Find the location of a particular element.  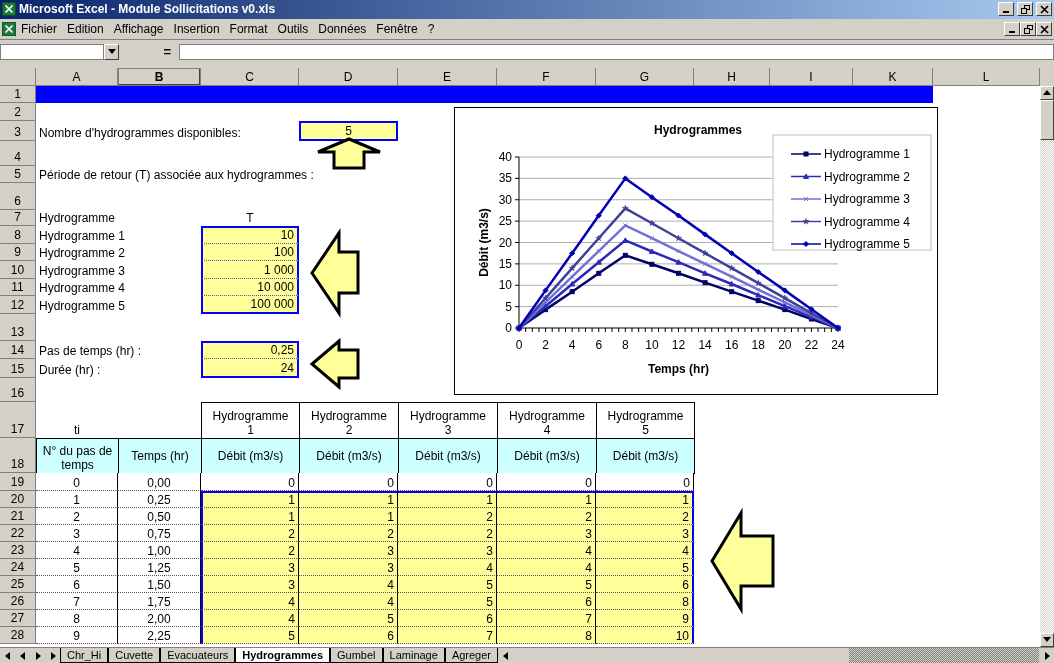

y-tick-label: 25 is located at coordinates (505, 221).